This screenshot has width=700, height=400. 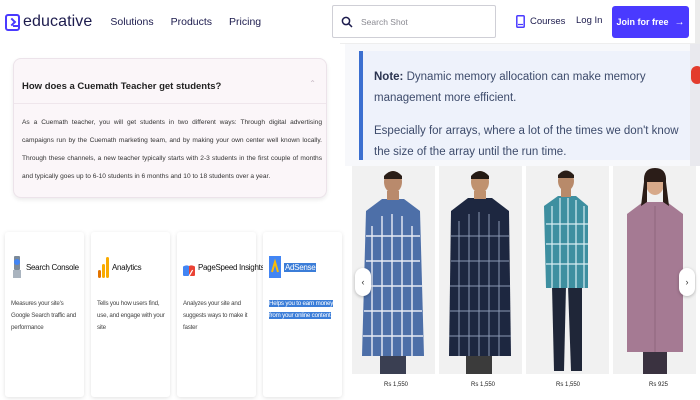 I want to click on login-link: Log In, so click(x=589, y=20).